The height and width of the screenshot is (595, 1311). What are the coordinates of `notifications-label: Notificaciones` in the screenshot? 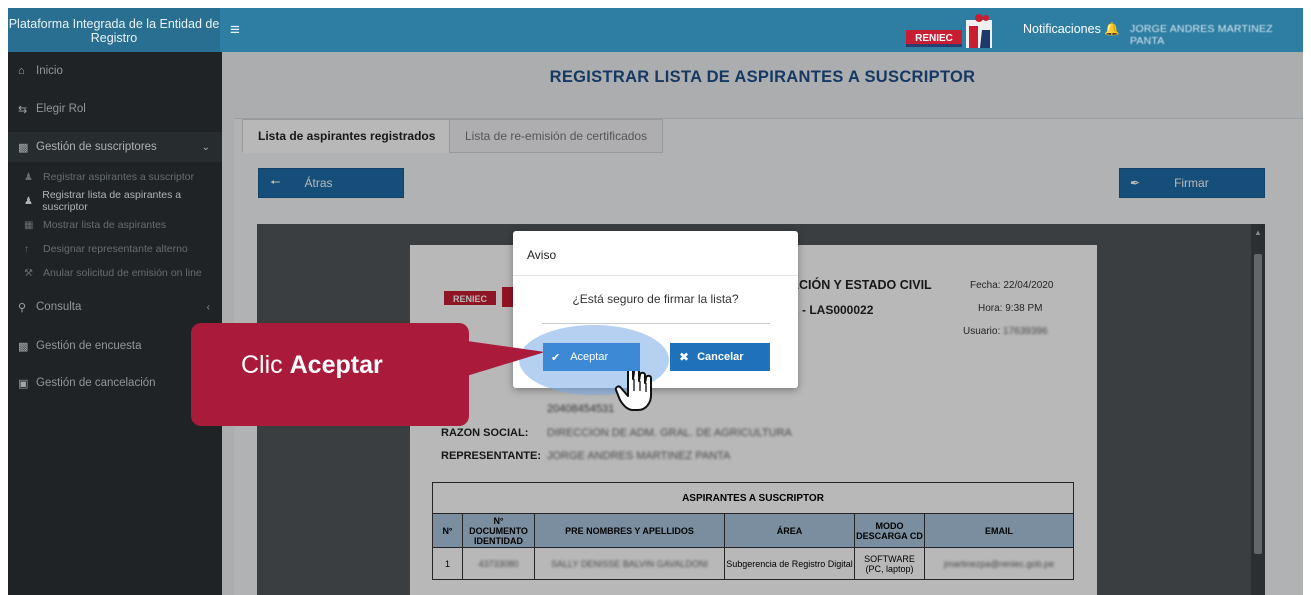 It's located at (1062, 29).